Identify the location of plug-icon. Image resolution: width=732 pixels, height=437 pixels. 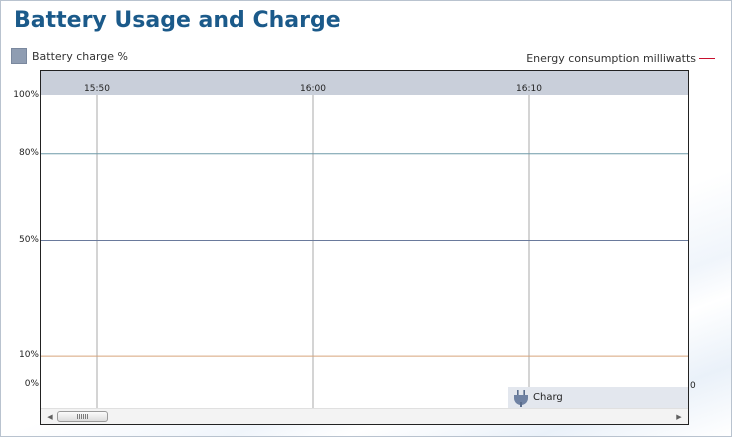
(521, 398).